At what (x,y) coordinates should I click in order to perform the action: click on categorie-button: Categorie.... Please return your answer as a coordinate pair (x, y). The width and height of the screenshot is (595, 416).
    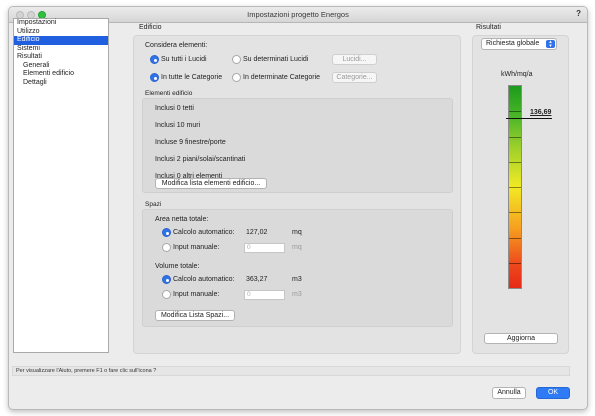
    Looking at the image, I should click on (354, 77).